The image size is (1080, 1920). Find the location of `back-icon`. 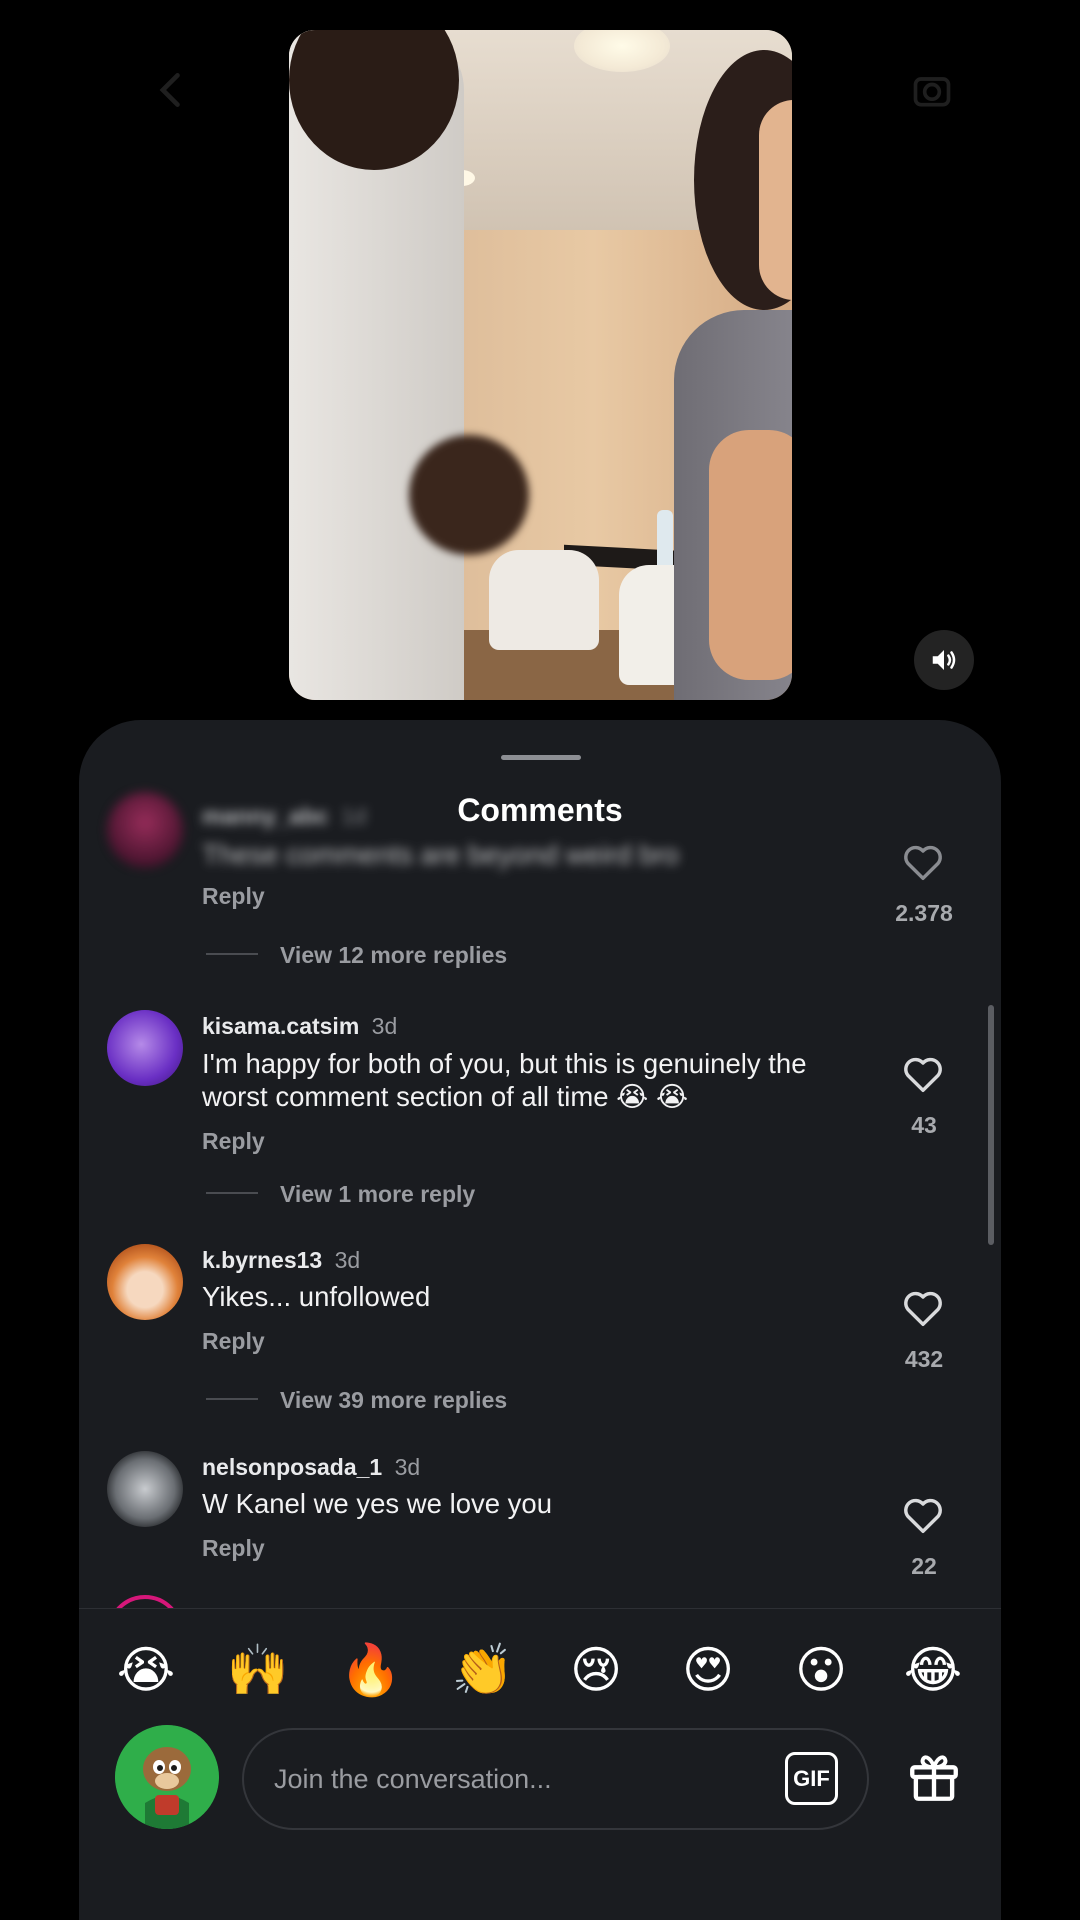

back-icon is located at coordinates (172, 90).